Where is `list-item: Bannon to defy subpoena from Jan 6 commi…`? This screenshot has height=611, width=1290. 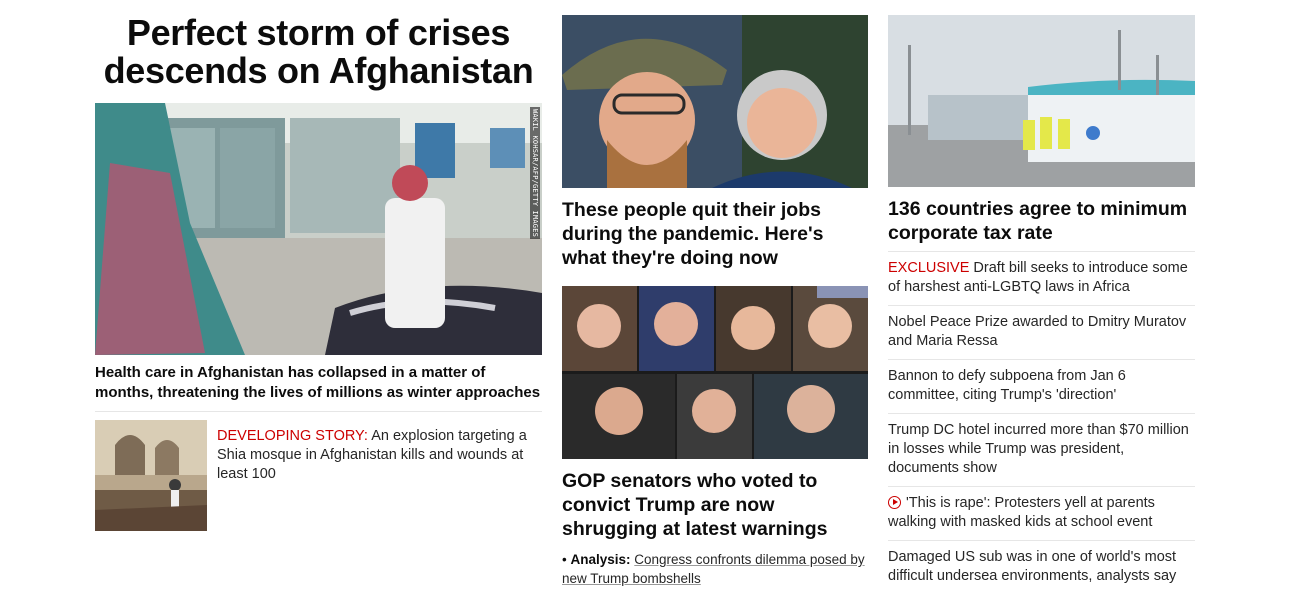
list-item: Bannon to defy subpoena from Jan 6 commi… is located at coordinates (1041, 386).